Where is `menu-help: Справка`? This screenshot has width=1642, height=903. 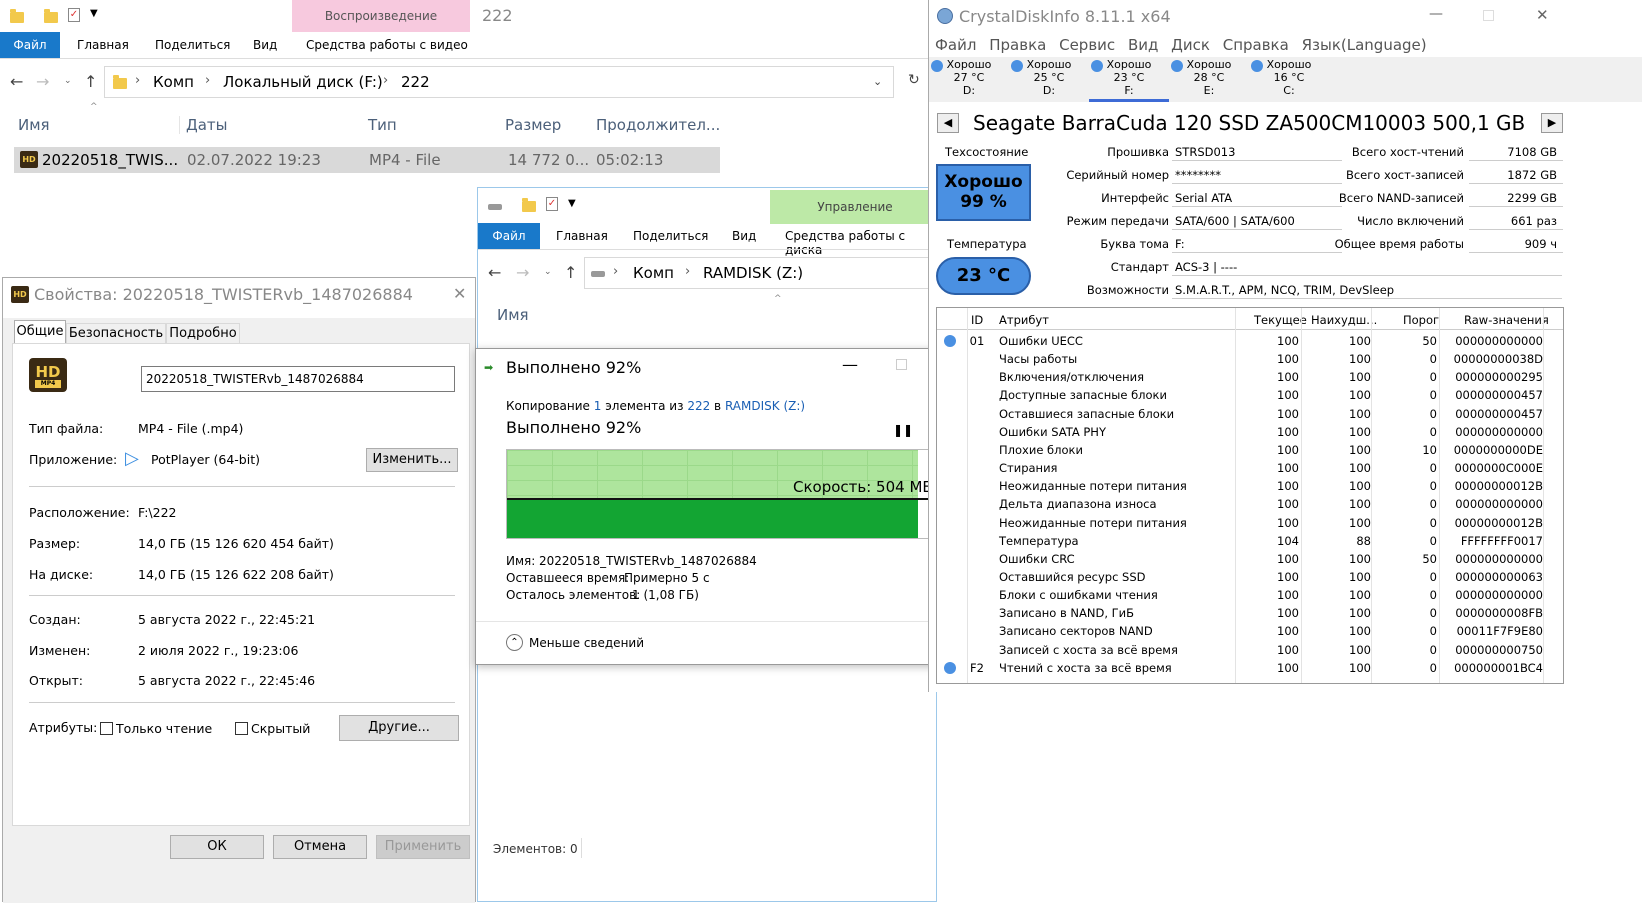 menu-help: Справка is located at coordinates (1256, 45).